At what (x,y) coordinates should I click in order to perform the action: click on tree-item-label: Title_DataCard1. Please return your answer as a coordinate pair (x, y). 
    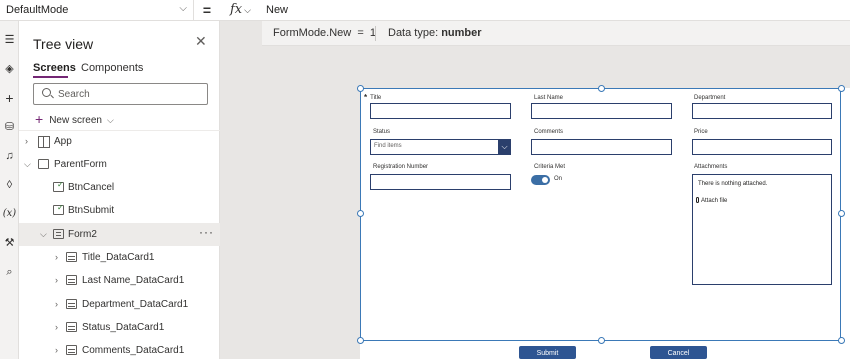
    Looking at the image, I should click on (118, 257).